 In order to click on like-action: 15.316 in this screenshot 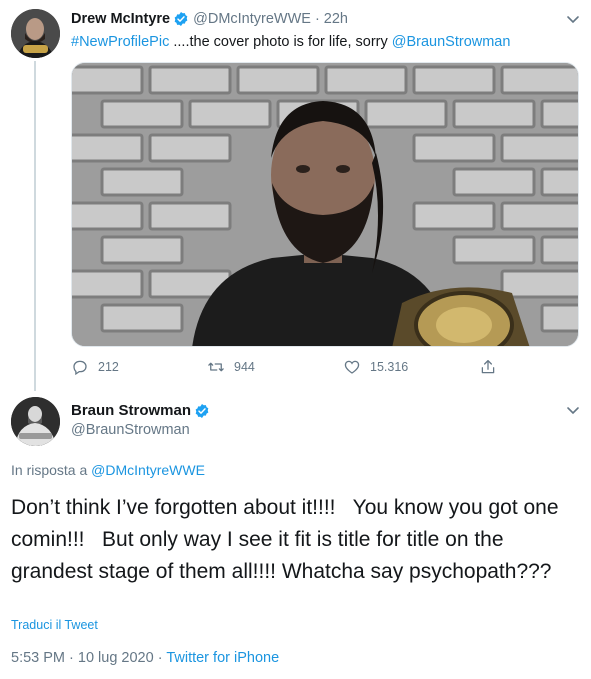, I will do `click(375, 367)`.